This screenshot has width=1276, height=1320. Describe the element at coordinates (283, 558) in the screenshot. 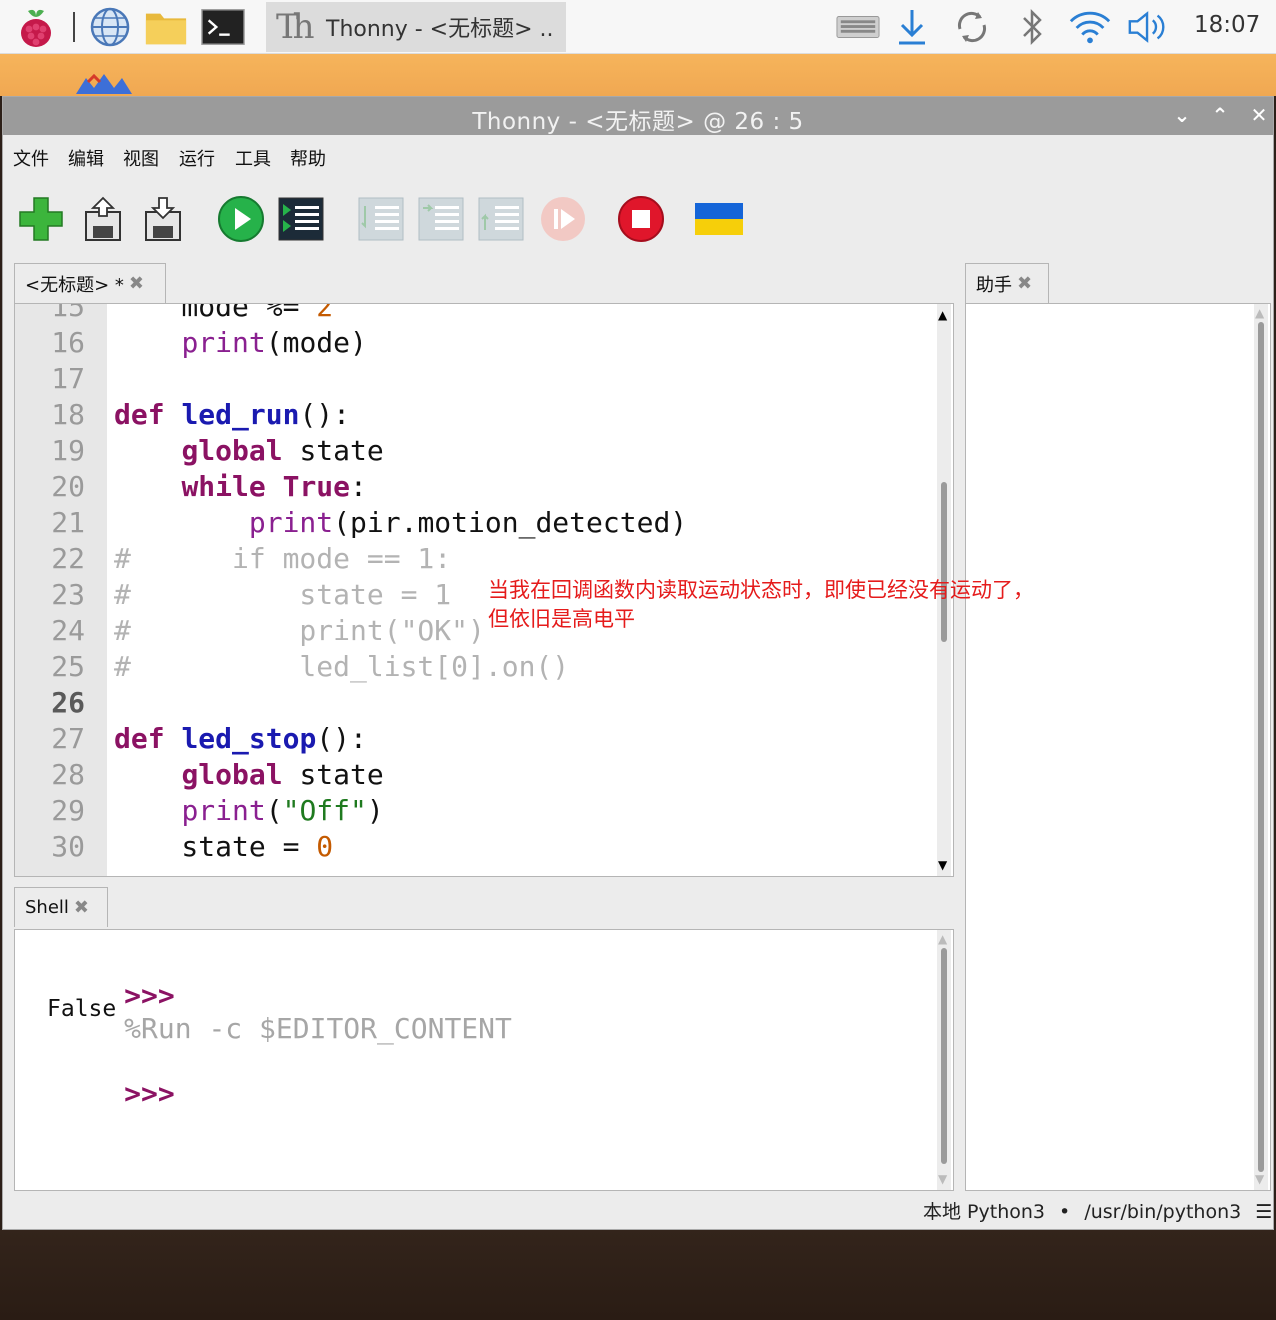

I see `code-line: # if mode == 1:` at that location.